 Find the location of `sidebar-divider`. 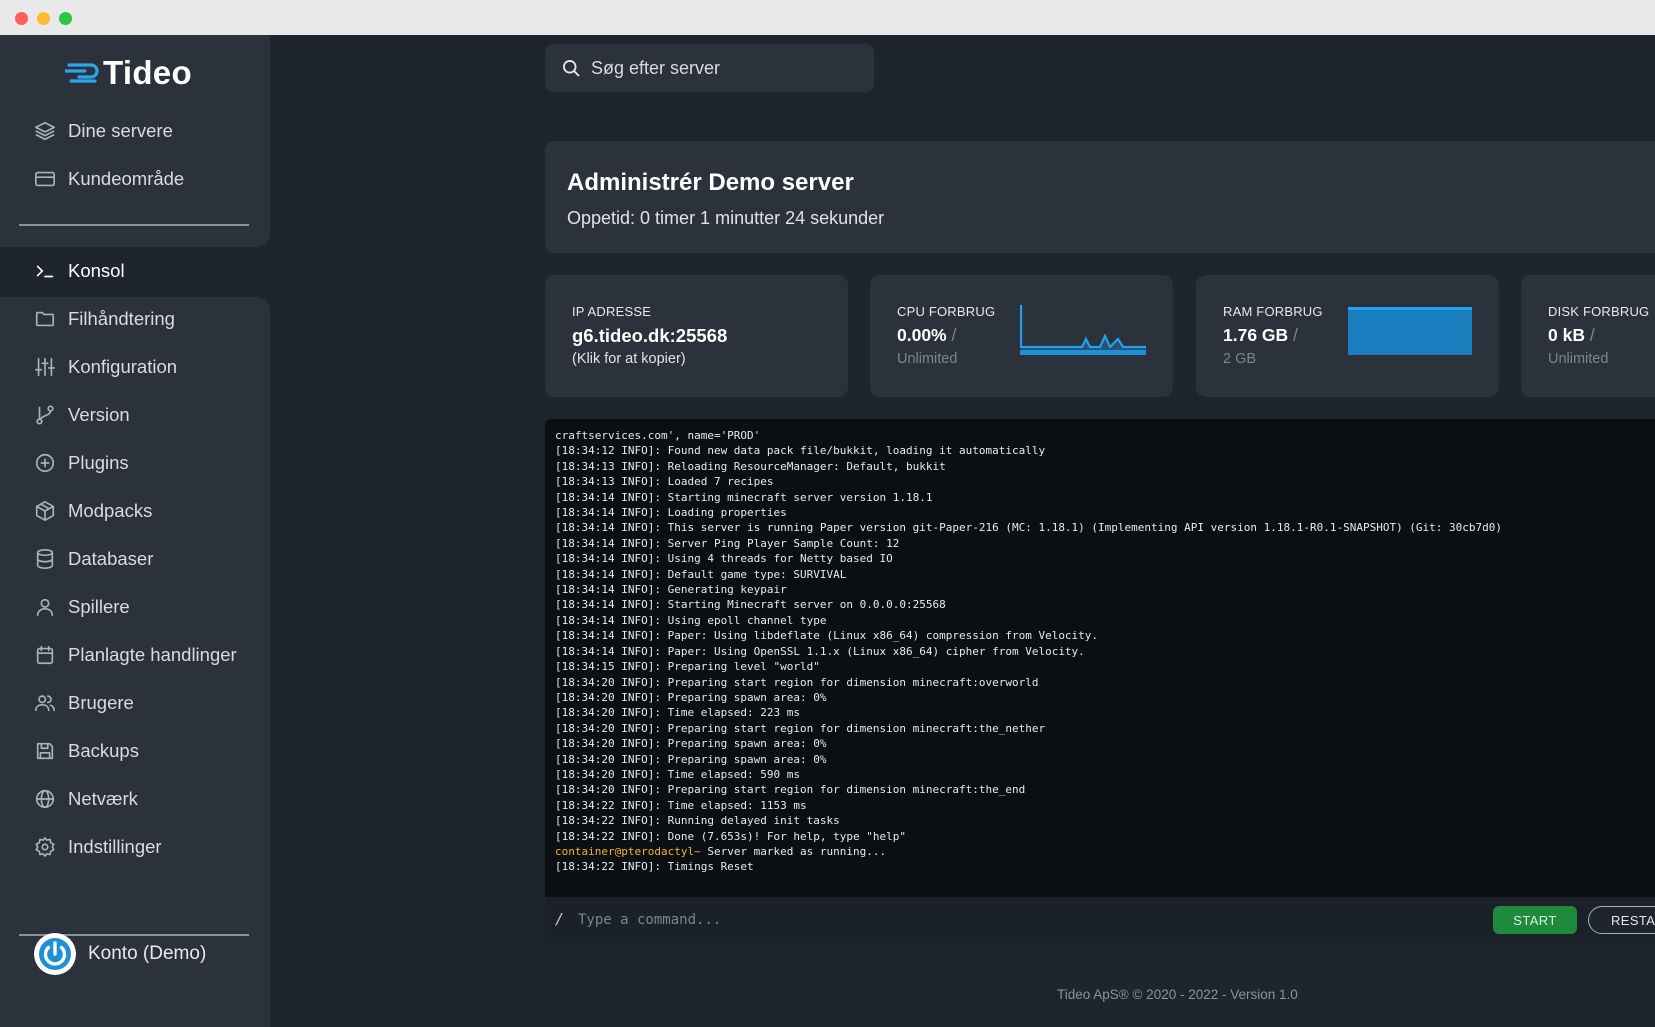

sidebar-divider is located at coordinates (134, 225).